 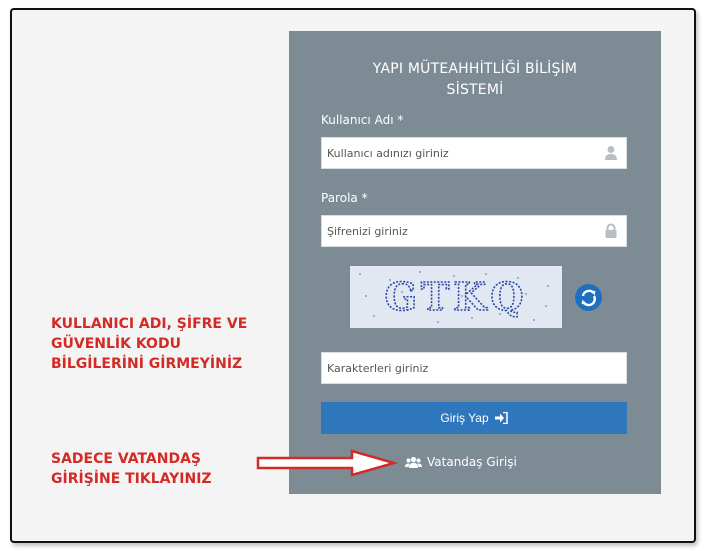 What do you see at coordinates (126, 459) in the screenshot?
I see `instruction-line-1: SADECE VATANDAŞ` at bounding box center [126, 459].